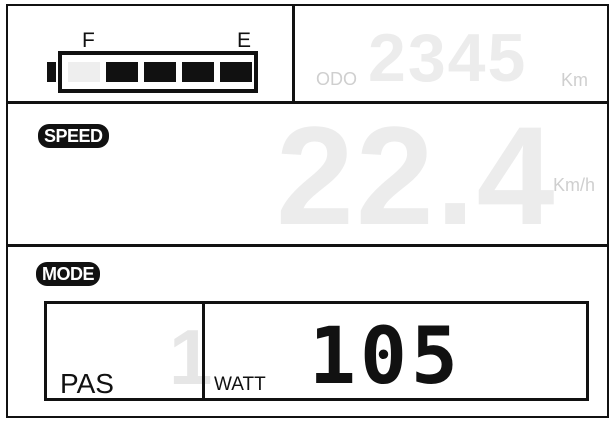  I want to click on watt-value: 105, so click(385, 357).